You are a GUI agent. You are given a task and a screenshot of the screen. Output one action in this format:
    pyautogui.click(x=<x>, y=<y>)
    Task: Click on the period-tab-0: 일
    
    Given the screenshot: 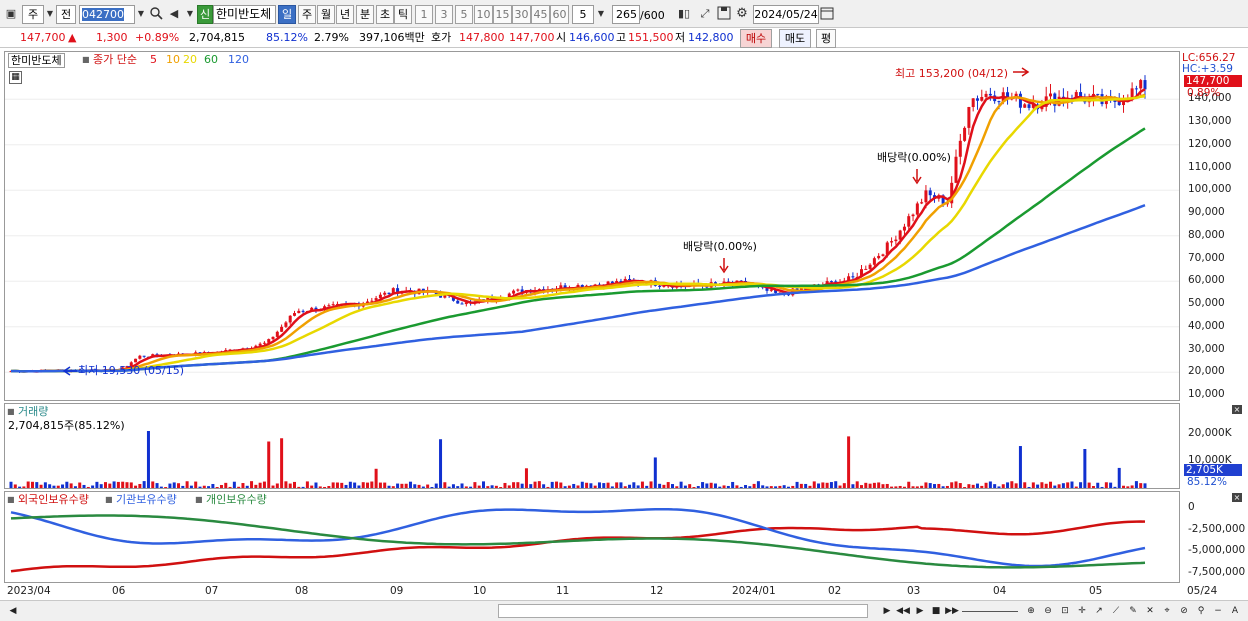 What is the action you would take?
    pyautogui.click(x=287, y=14)
    